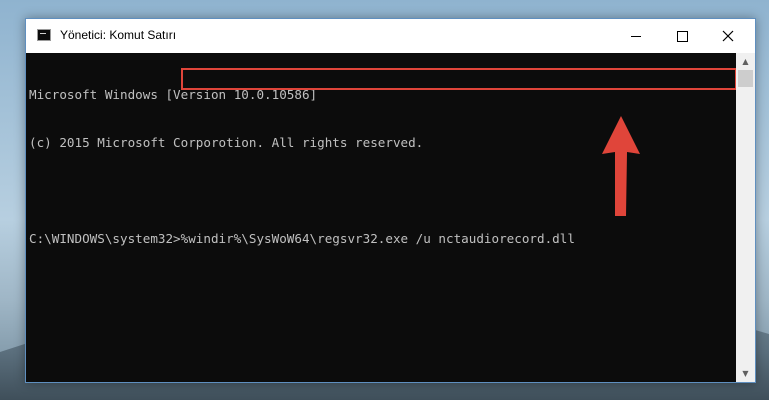 This screenshot has width=769, height=400. I want to click on minimize-icon, so click(636, 36).